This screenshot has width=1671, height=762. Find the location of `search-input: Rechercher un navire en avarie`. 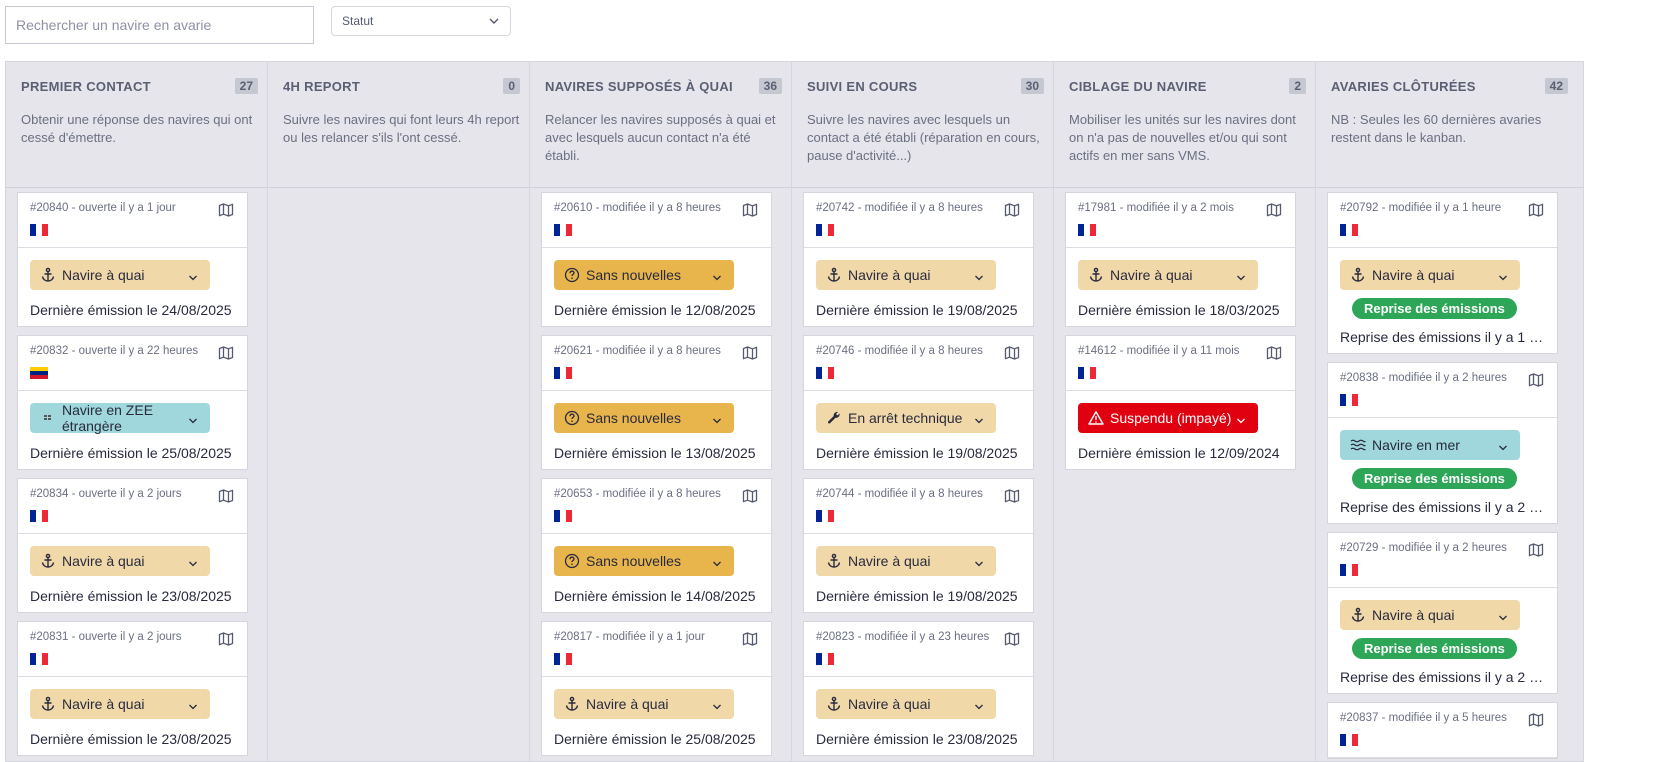

search-input: Rechercher un navire en avarie is located at coordinates (159, 25).